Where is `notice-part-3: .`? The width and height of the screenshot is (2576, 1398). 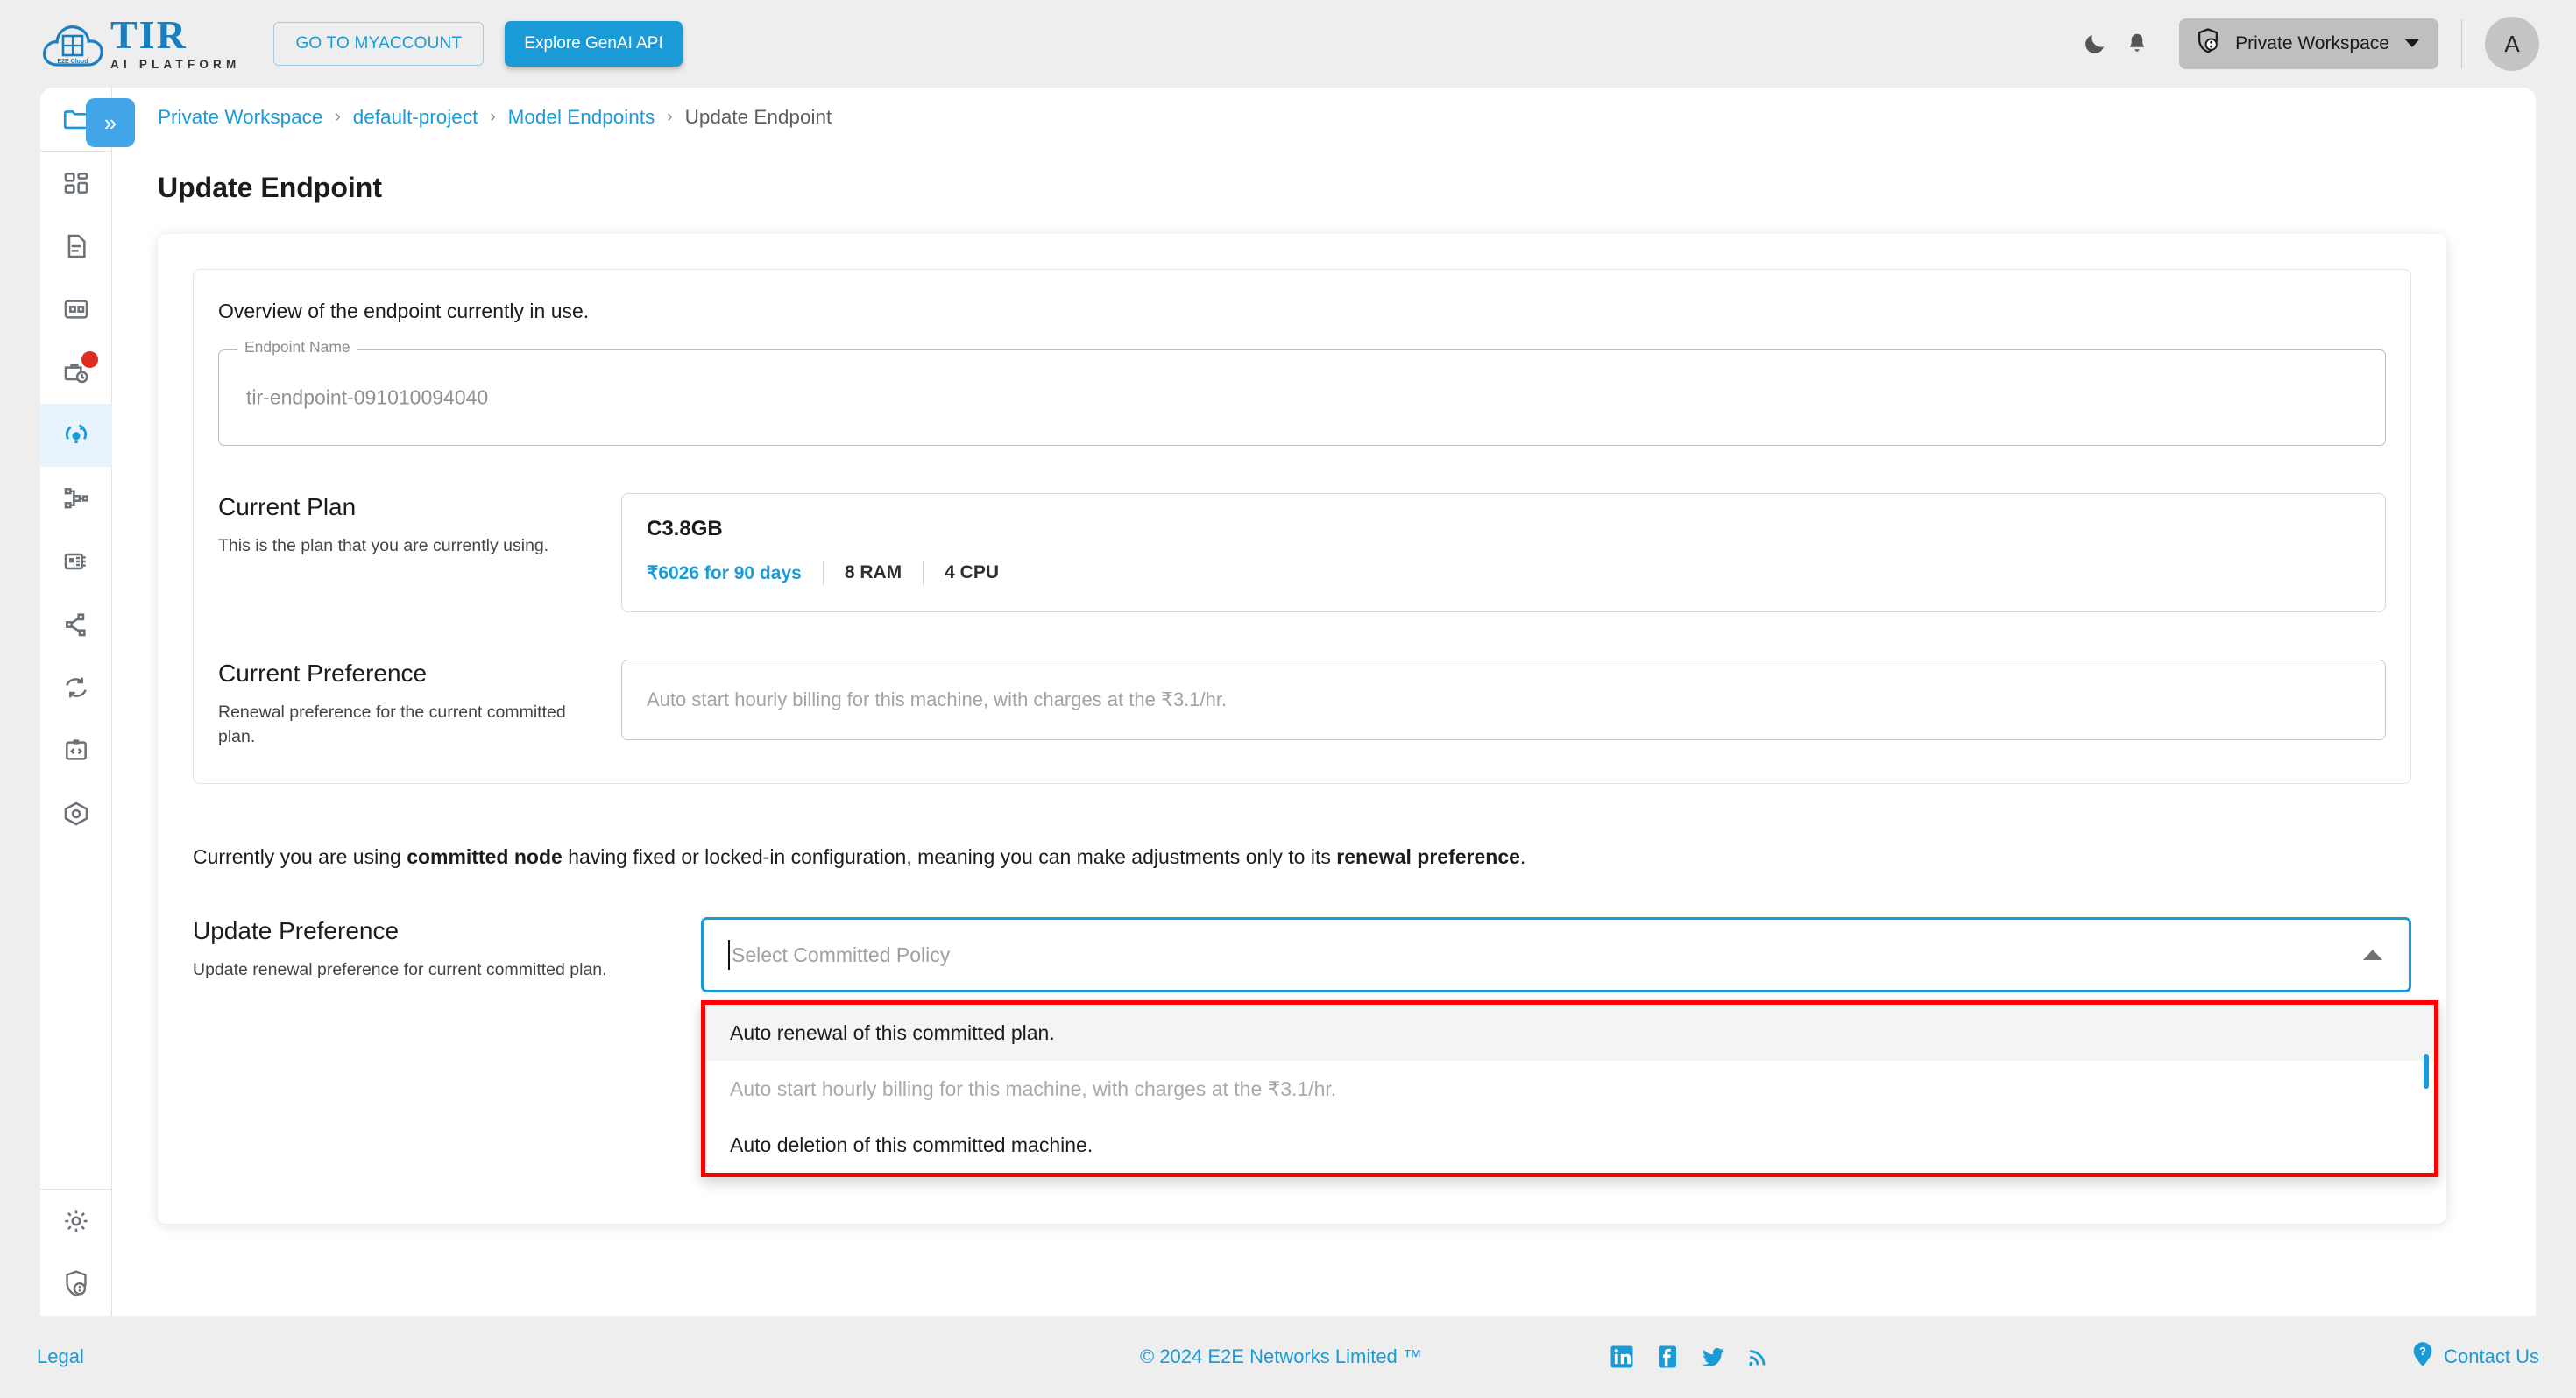 notice-part-3: . is located at coordinates (1522, 856).